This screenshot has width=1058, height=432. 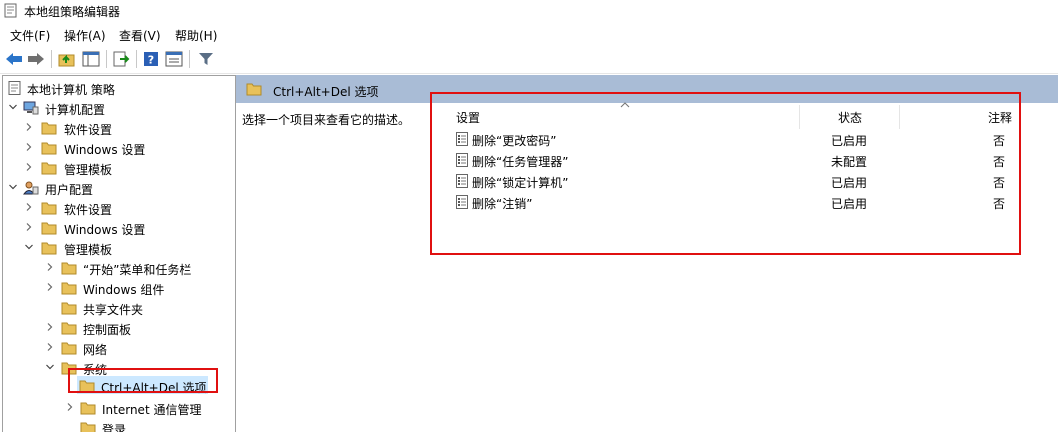 I want to click on forward-button, so click(x=36, y=59).